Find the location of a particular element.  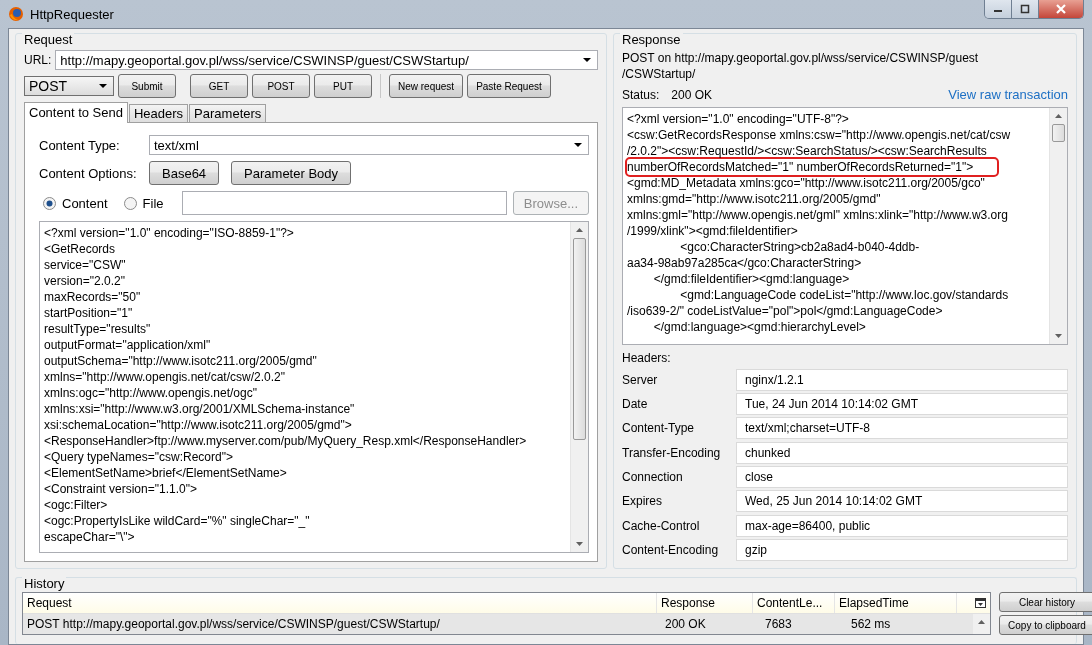

code-line: <?xml version="1.0" encoding="UTF-8"?> is located at coordinates (738, 118).